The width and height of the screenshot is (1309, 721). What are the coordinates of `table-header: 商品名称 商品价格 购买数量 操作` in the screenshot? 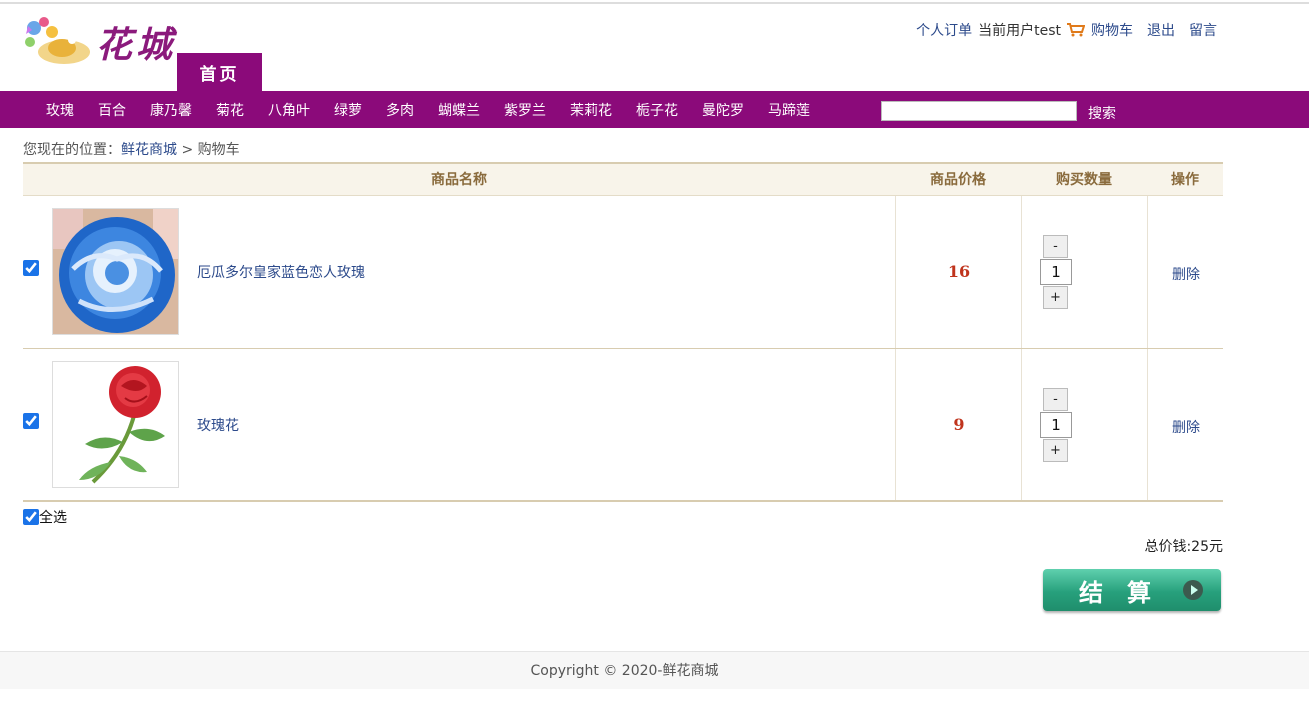 It's located at (623, 179).